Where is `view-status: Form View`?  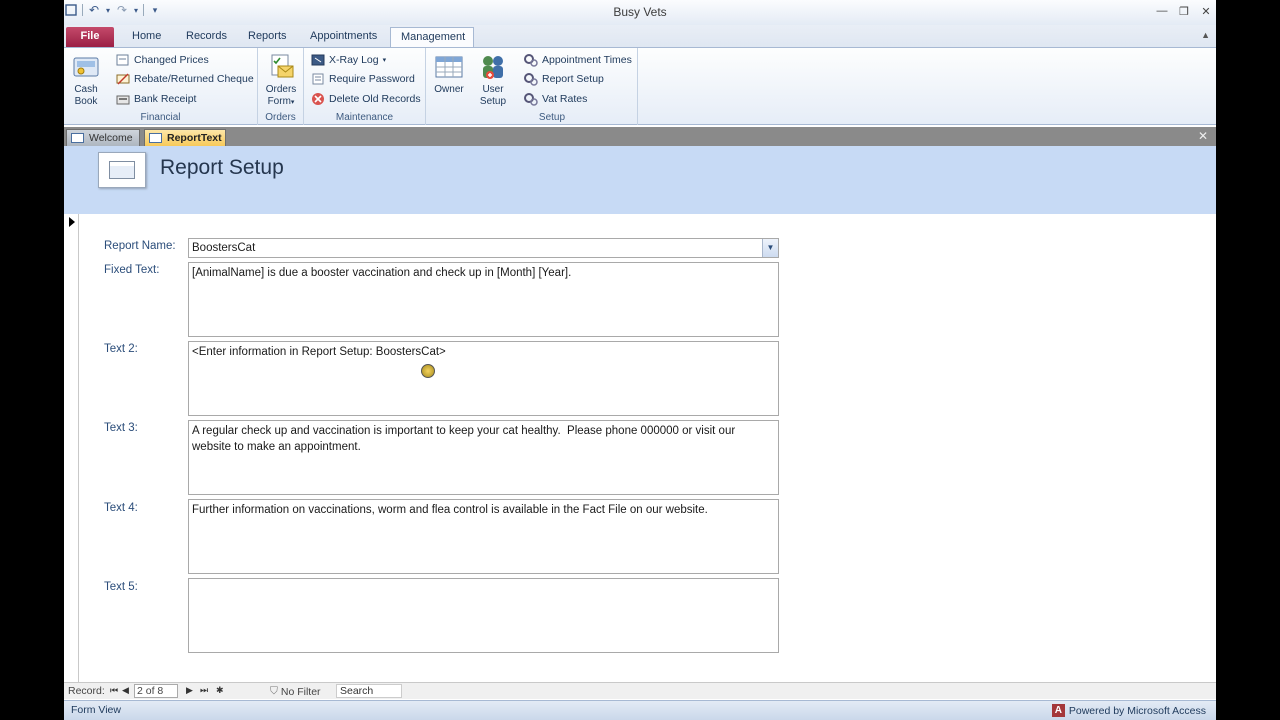 view-status: Form View is located at coordinates (96, 710).